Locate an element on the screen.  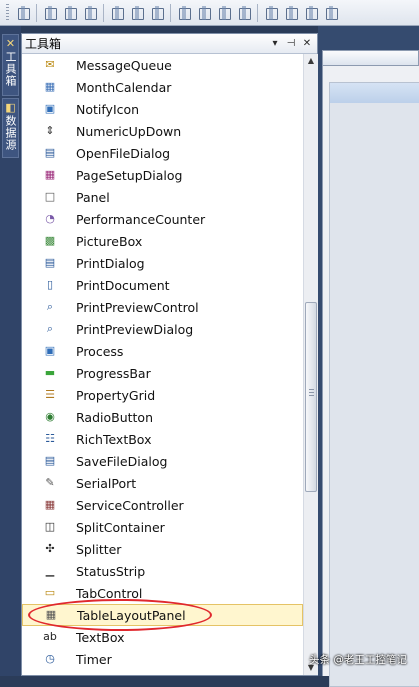
toolbox-item: ▣ Process is located at coordinates (162, 351).